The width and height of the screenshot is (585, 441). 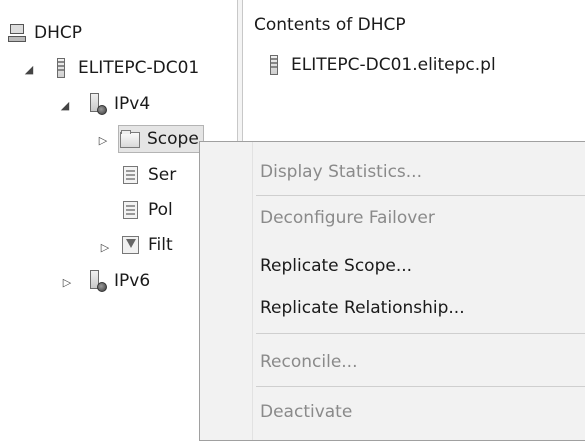 I want to click on tree-node-label: Pol, so click(x=160, y=210).